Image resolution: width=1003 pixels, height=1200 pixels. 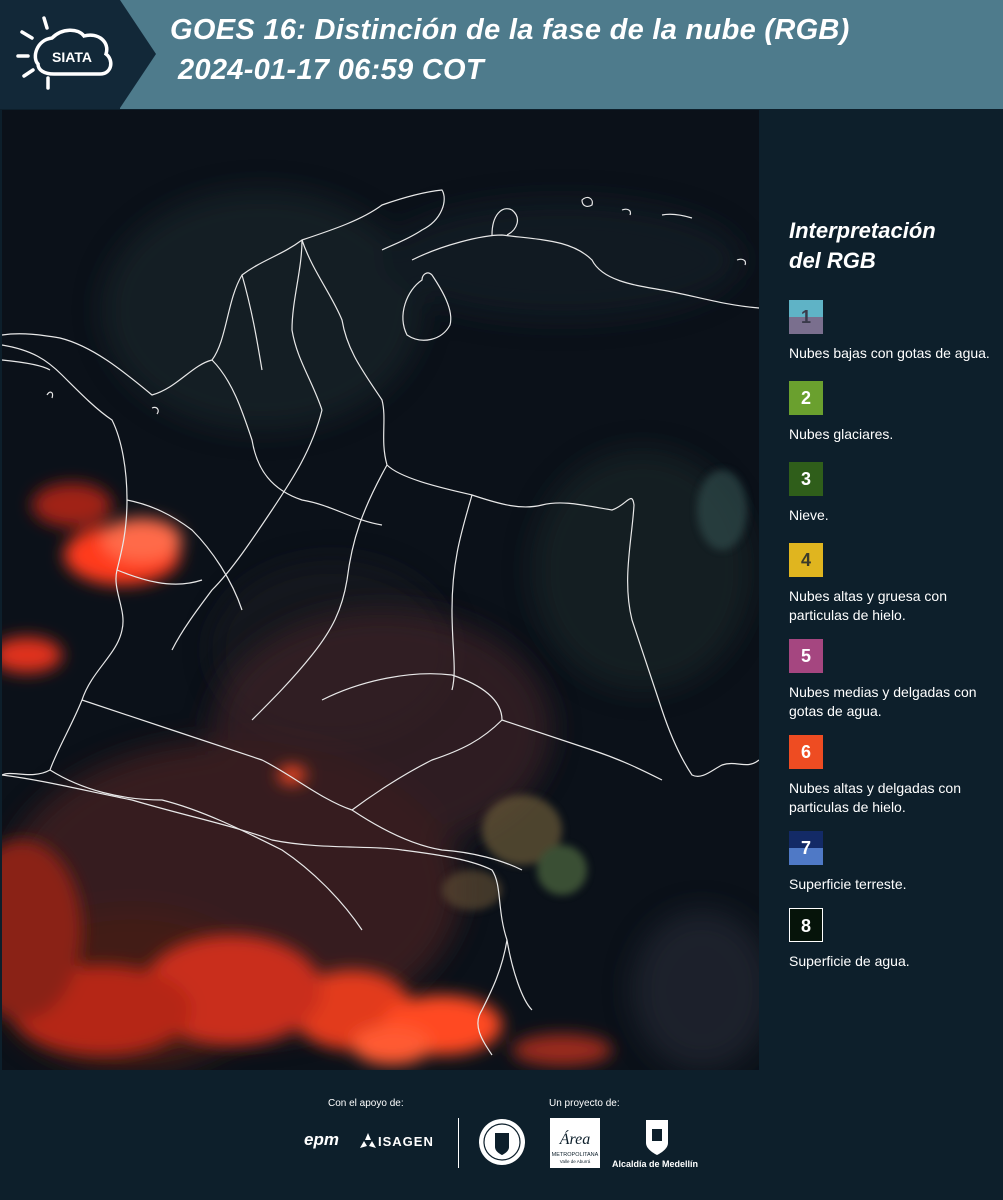 I want to click on legend-swatch-7: 7, so click(x=806, y=848).